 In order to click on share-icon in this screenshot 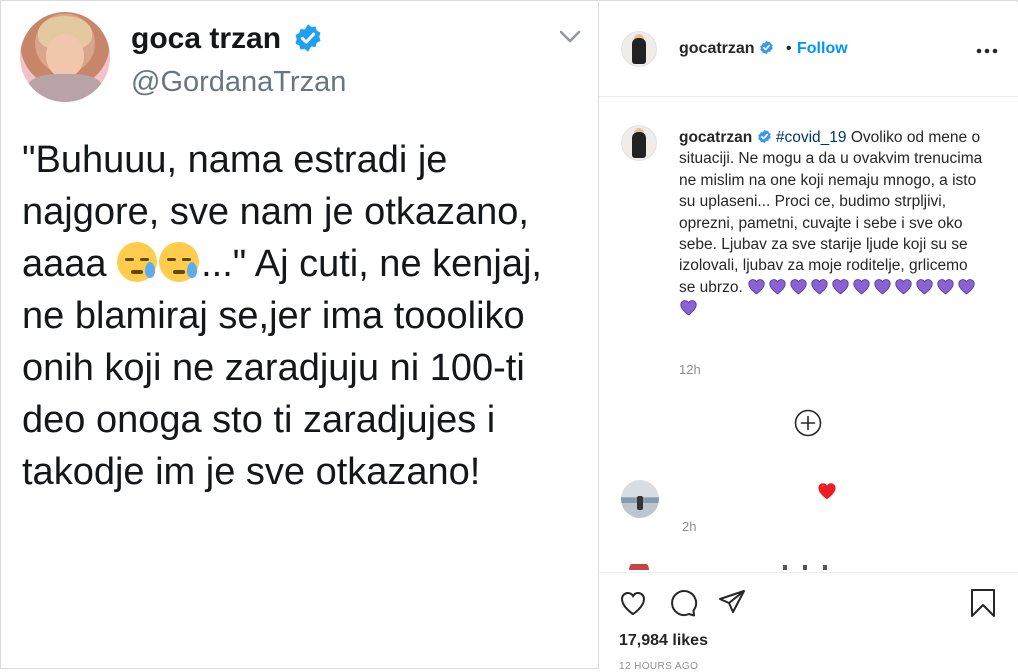, I will do `click(732, 603)`.